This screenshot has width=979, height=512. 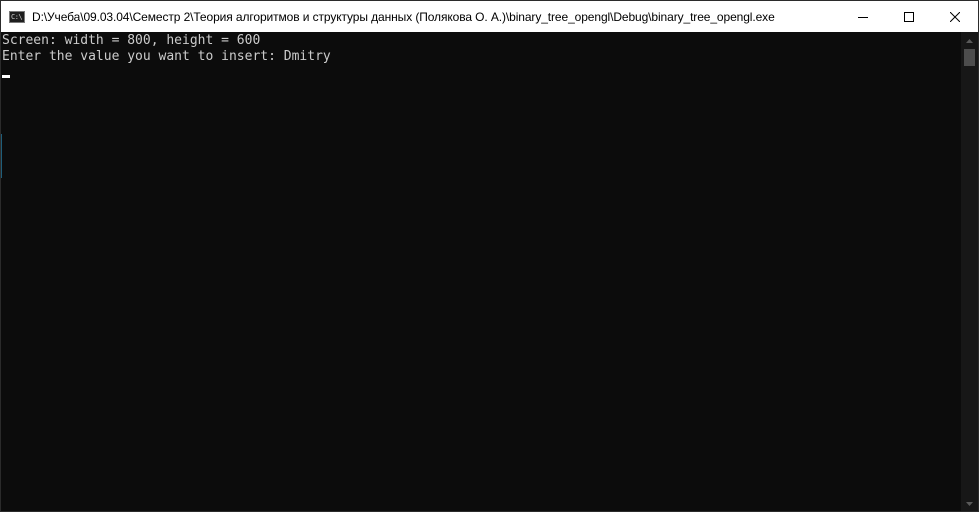 I want to click on maximize-icon, so click(x=909, y=16).